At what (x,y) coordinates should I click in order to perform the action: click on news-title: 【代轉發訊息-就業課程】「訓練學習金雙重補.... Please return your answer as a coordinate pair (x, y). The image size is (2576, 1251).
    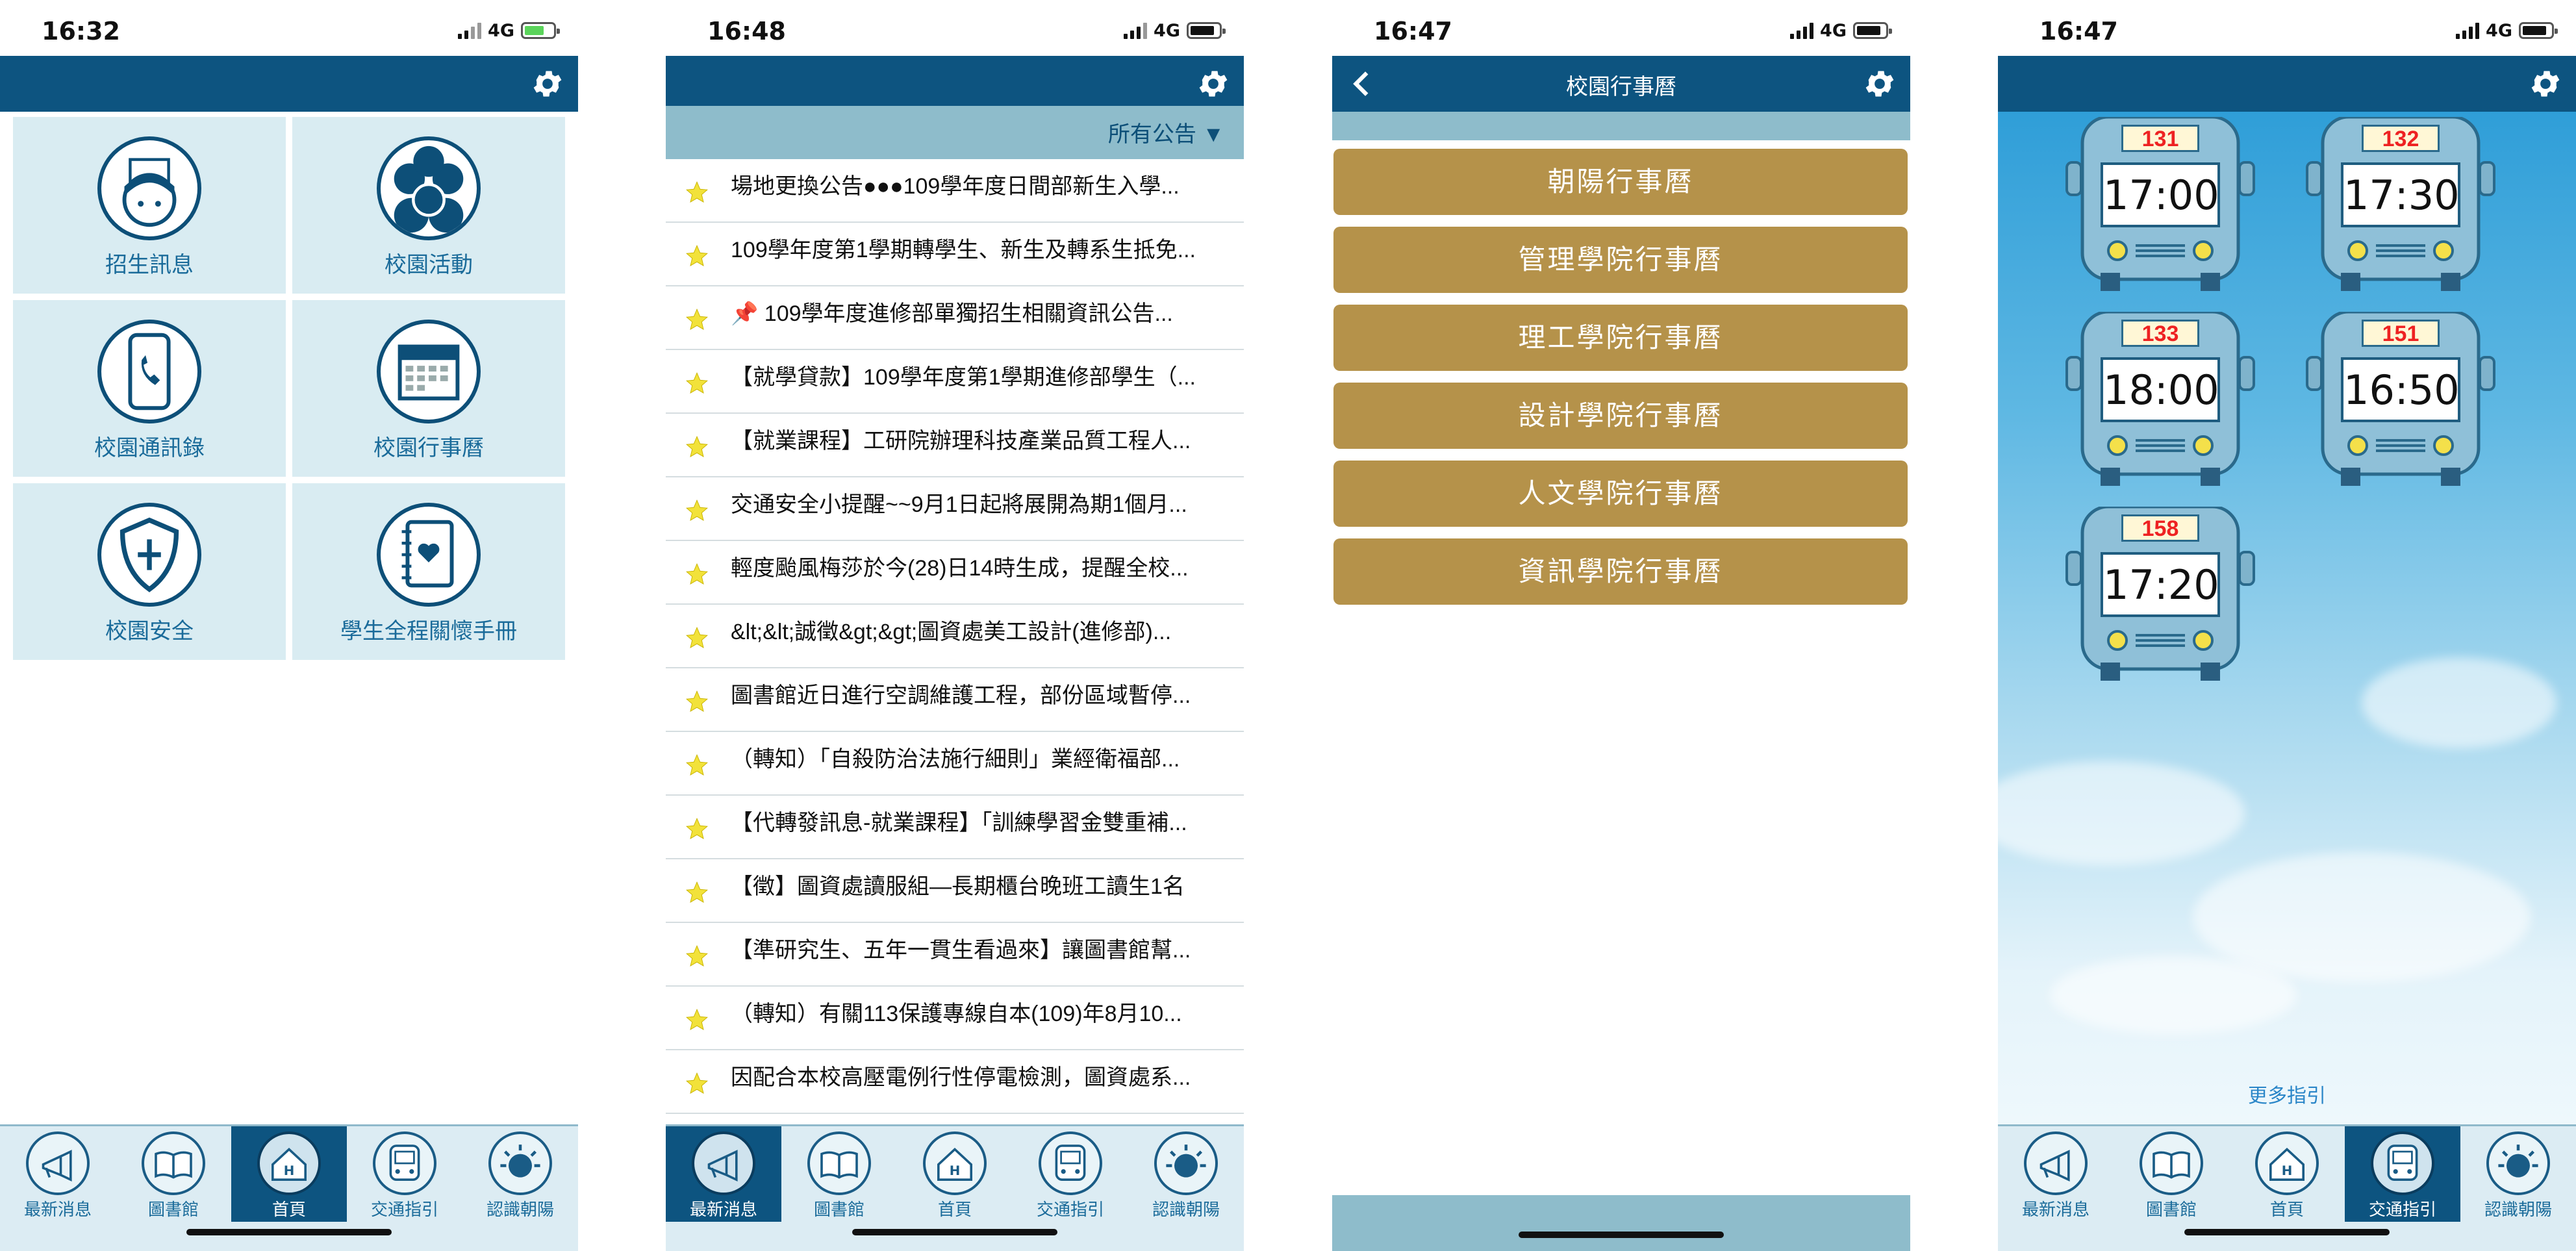
    Looking at the image, I should click on (959, 823).